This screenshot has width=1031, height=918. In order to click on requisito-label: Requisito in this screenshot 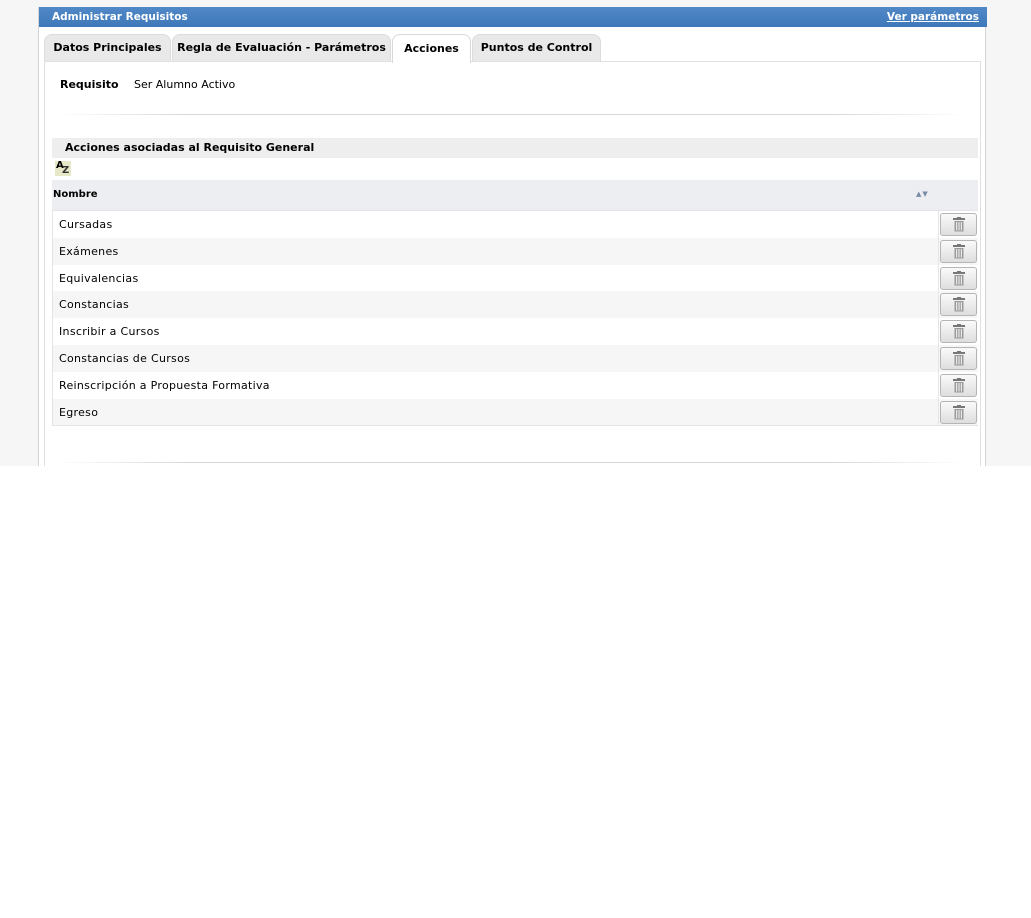, I will do `click(89, 84)`.